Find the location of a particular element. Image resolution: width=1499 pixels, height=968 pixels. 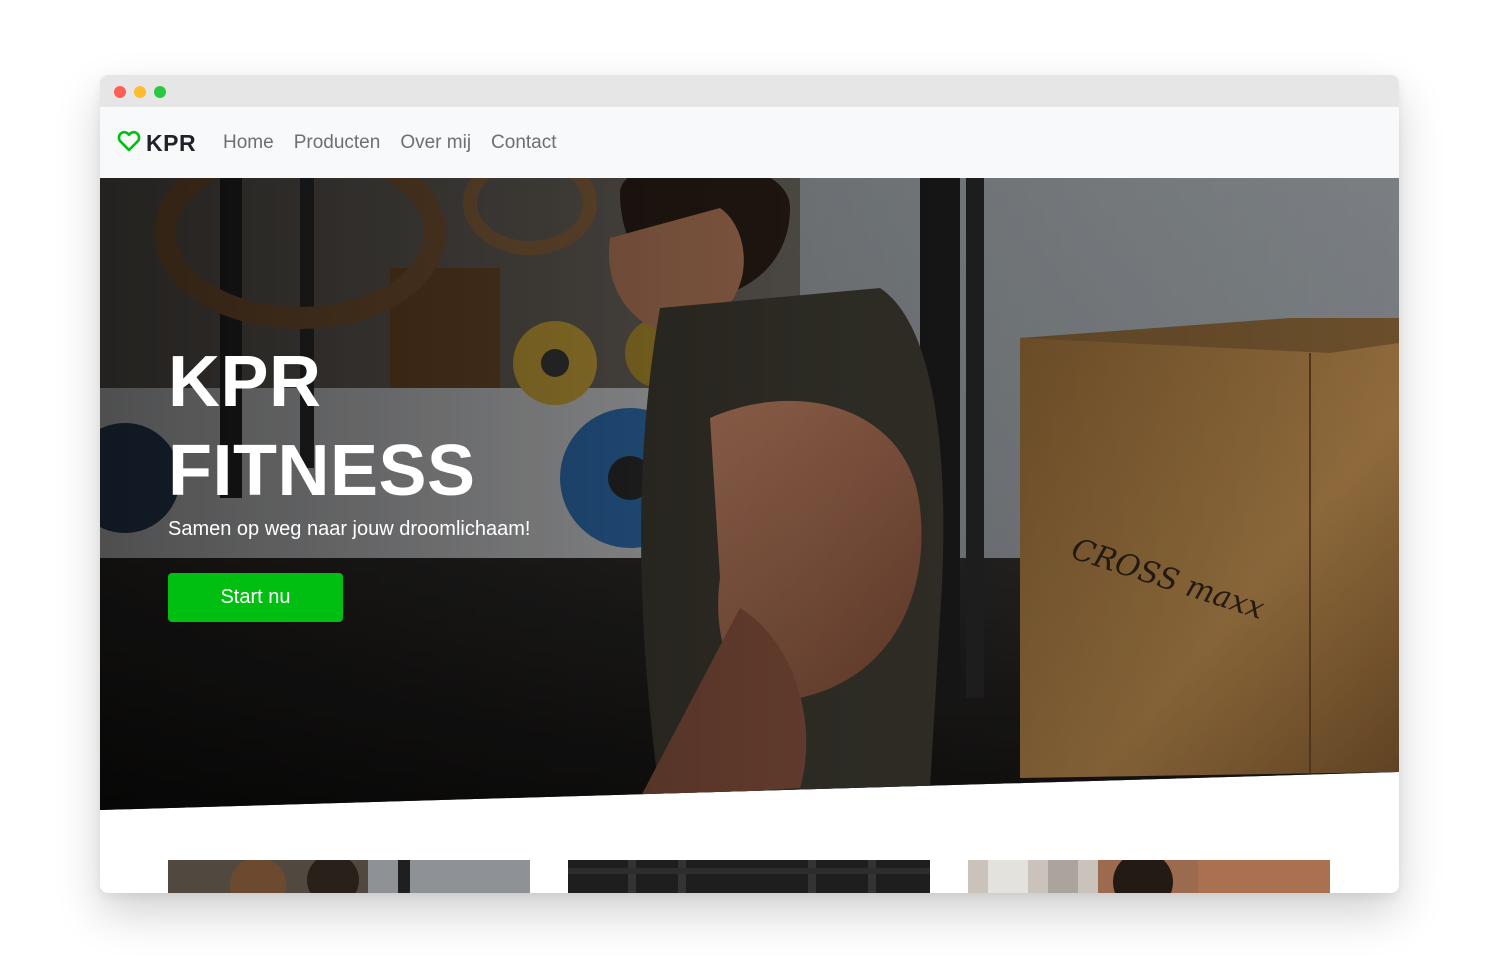

minimize-window-button is located at coordinates (140, 92).